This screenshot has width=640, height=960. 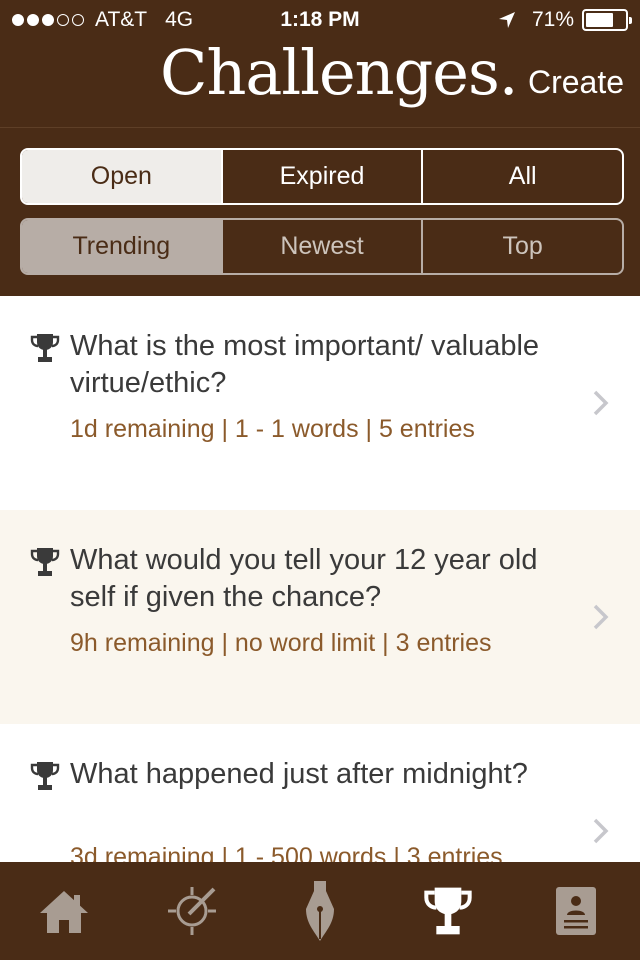 What do you see at coordinates (286, 853) in the screenshot?
I see `challenge-meta: 3d remaining | 1 - 500 words | 3 entries` at bounding box center [286, 853].